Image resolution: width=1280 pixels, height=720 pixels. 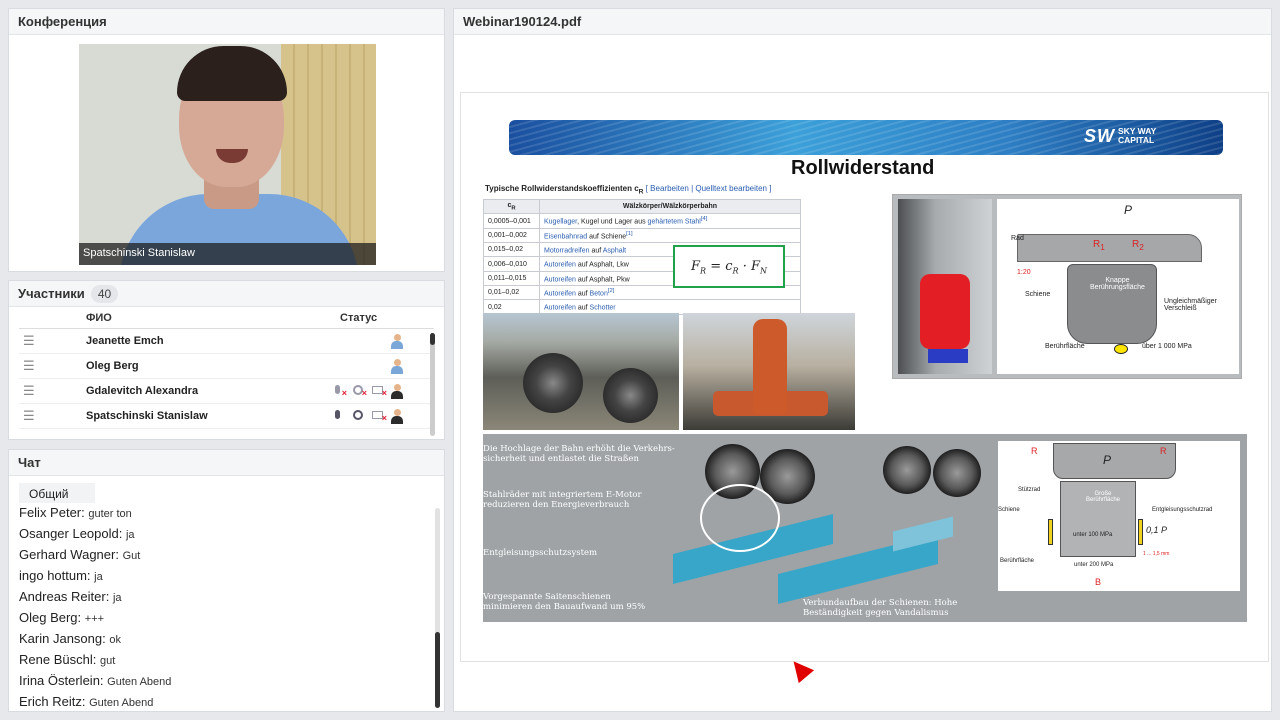 What do you see at coordinates (224, 599) in the screenshot?
I see `chat-message: Andreas Reiter: ja` at bounding box center [224, 599].